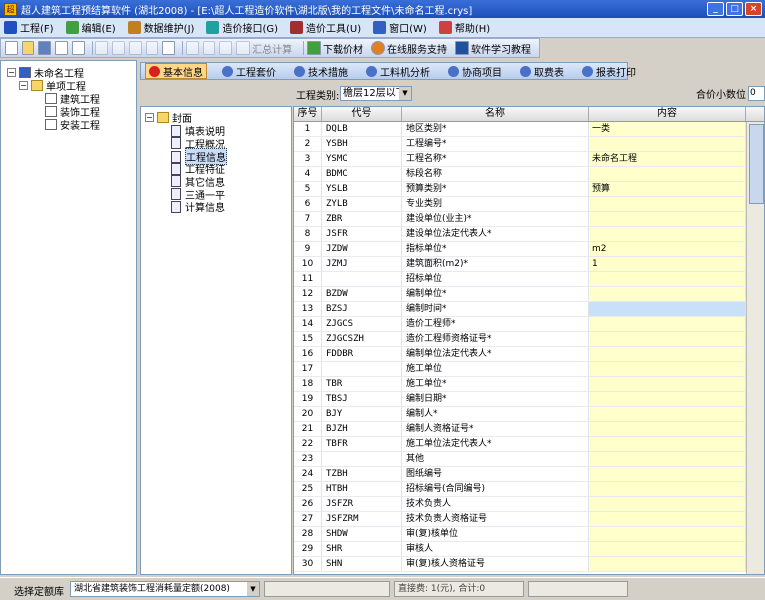 The height and width of the screenshot is (600, 765). Describe the element at coordinates (398, 71) in the screenshot. I see `tab-3: 工料机分析` at that location.